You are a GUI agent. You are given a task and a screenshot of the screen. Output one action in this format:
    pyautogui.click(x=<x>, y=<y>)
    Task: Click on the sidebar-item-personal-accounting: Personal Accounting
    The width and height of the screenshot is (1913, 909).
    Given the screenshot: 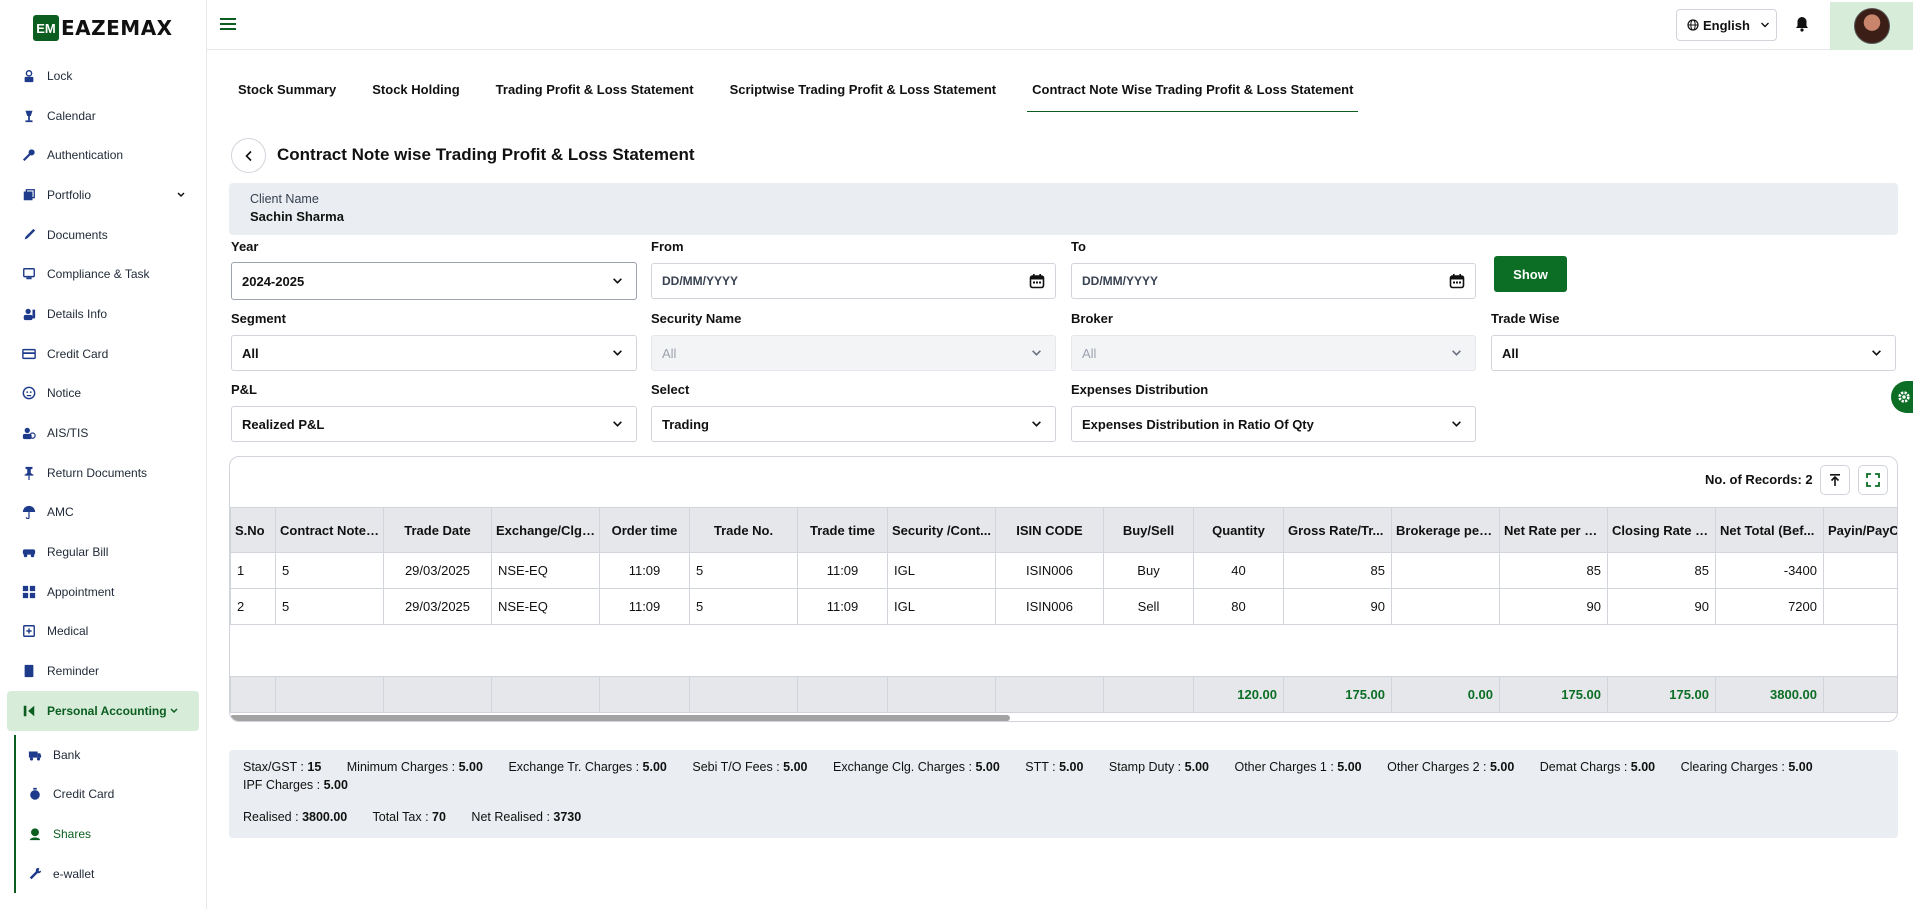 What is the action you would take?
    pyautogui.click(x=103, y=711)
    